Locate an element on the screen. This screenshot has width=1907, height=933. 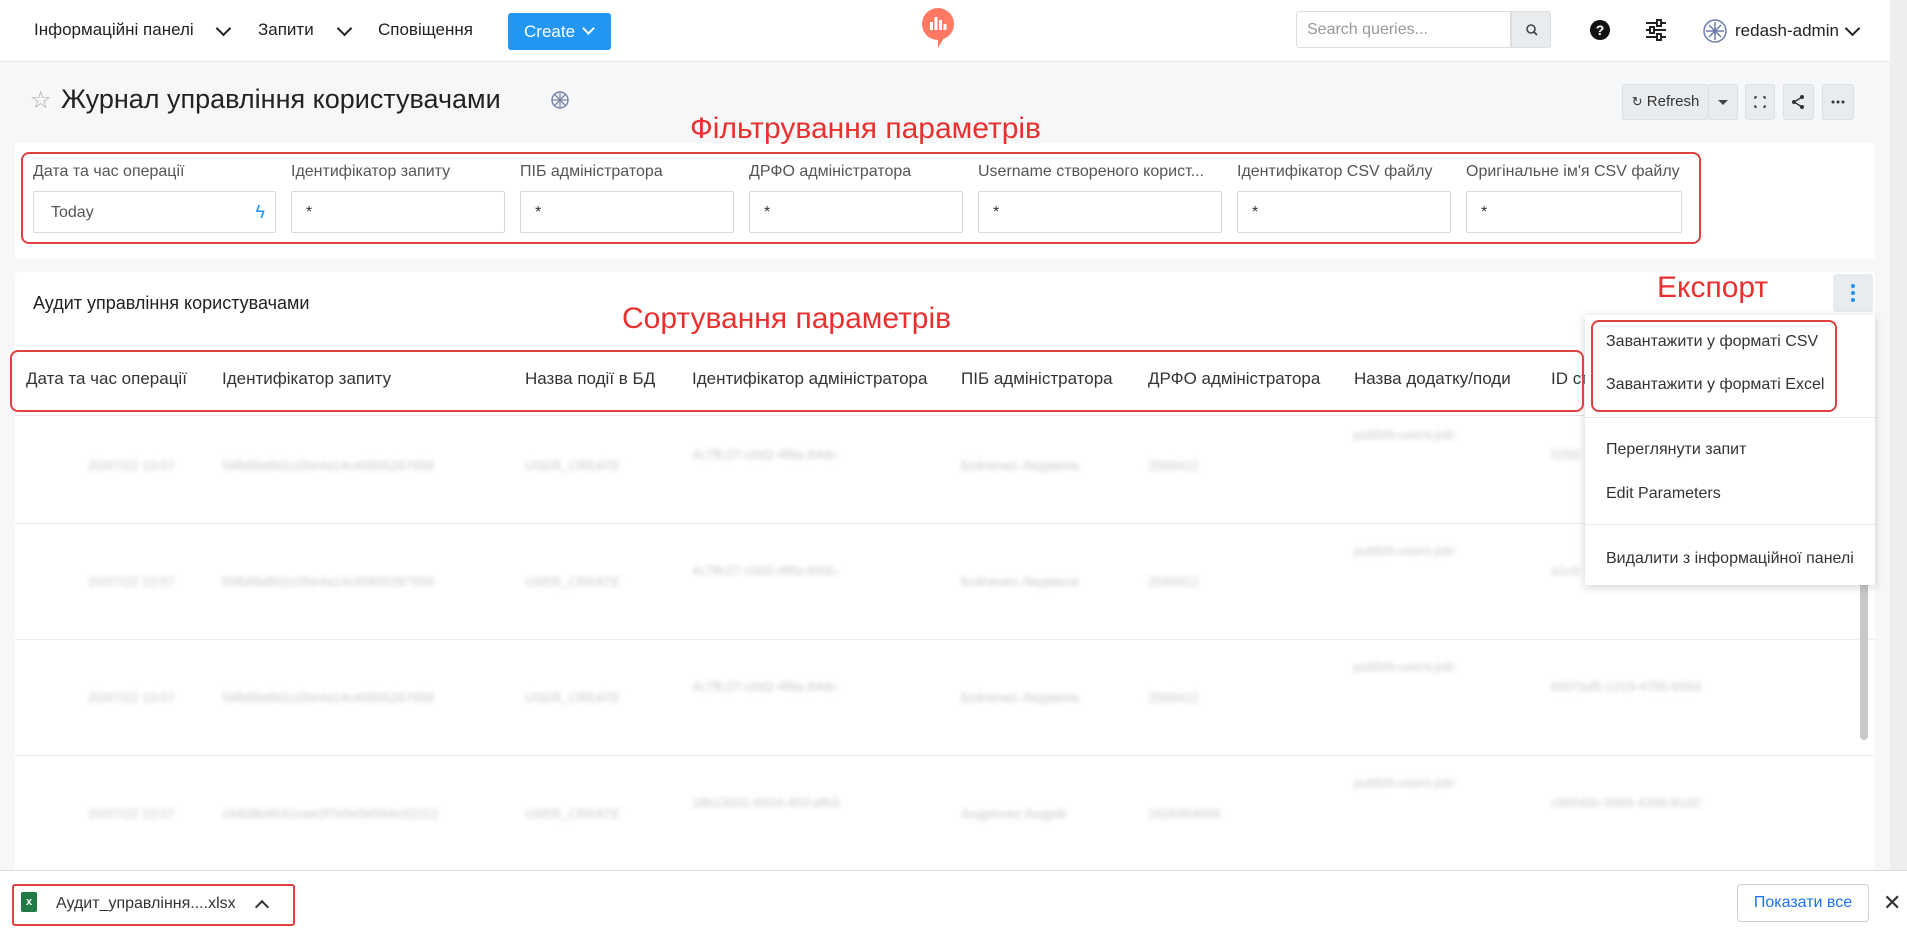
more-options-button is located at coordinates (1838, 102).